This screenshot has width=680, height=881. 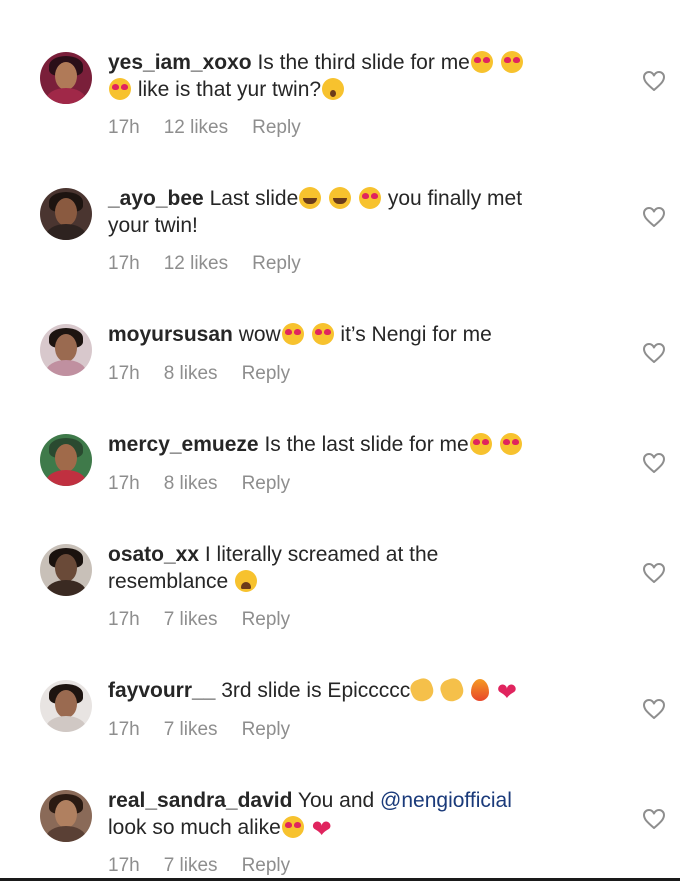 What do you see at coordinates (153, 554) in the screenshot?
I see `comment-username: osato_xx` at bounding box center [153, 554].